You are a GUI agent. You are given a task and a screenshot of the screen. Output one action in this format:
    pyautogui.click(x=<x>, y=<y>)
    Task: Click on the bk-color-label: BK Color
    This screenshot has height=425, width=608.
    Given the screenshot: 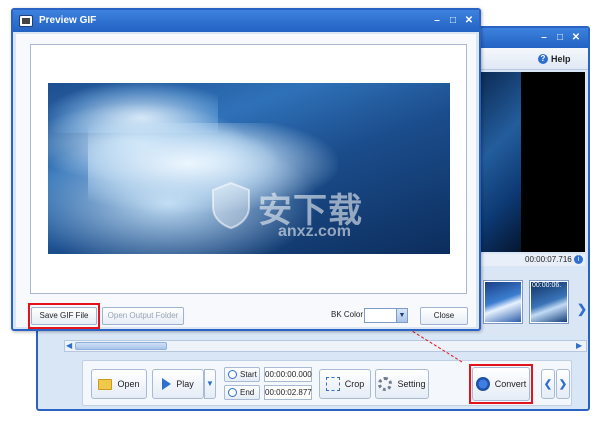 What is the action you would take?
    pyautogui.click(x=347, y=314)
    